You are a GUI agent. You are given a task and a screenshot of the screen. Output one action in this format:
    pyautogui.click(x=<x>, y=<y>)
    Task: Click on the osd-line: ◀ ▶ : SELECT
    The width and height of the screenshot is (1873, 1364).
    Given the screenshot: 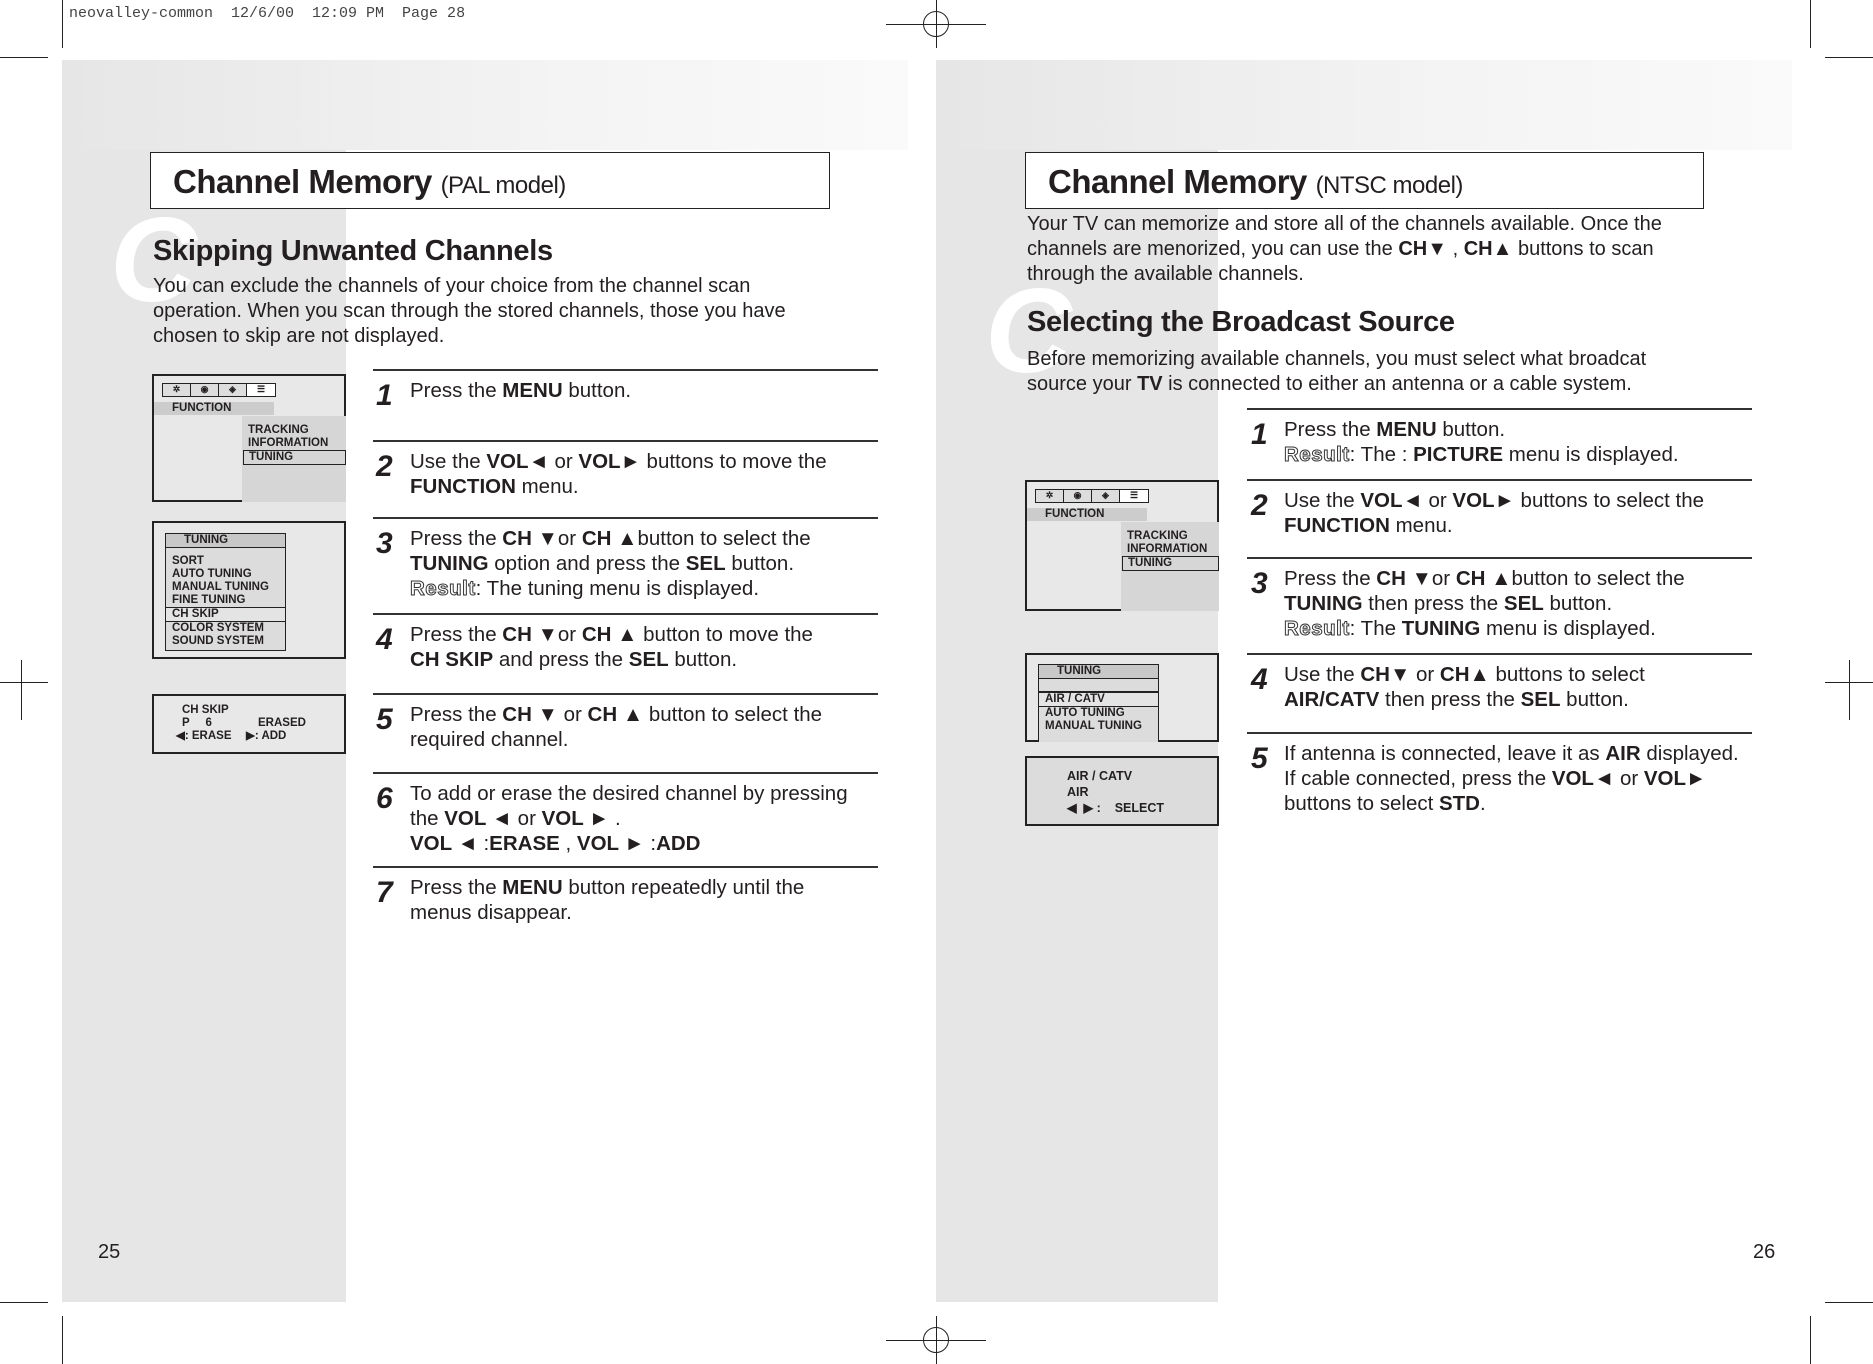 What is the action you would take?
    pyautogui.click(x=1116, y=808)
    